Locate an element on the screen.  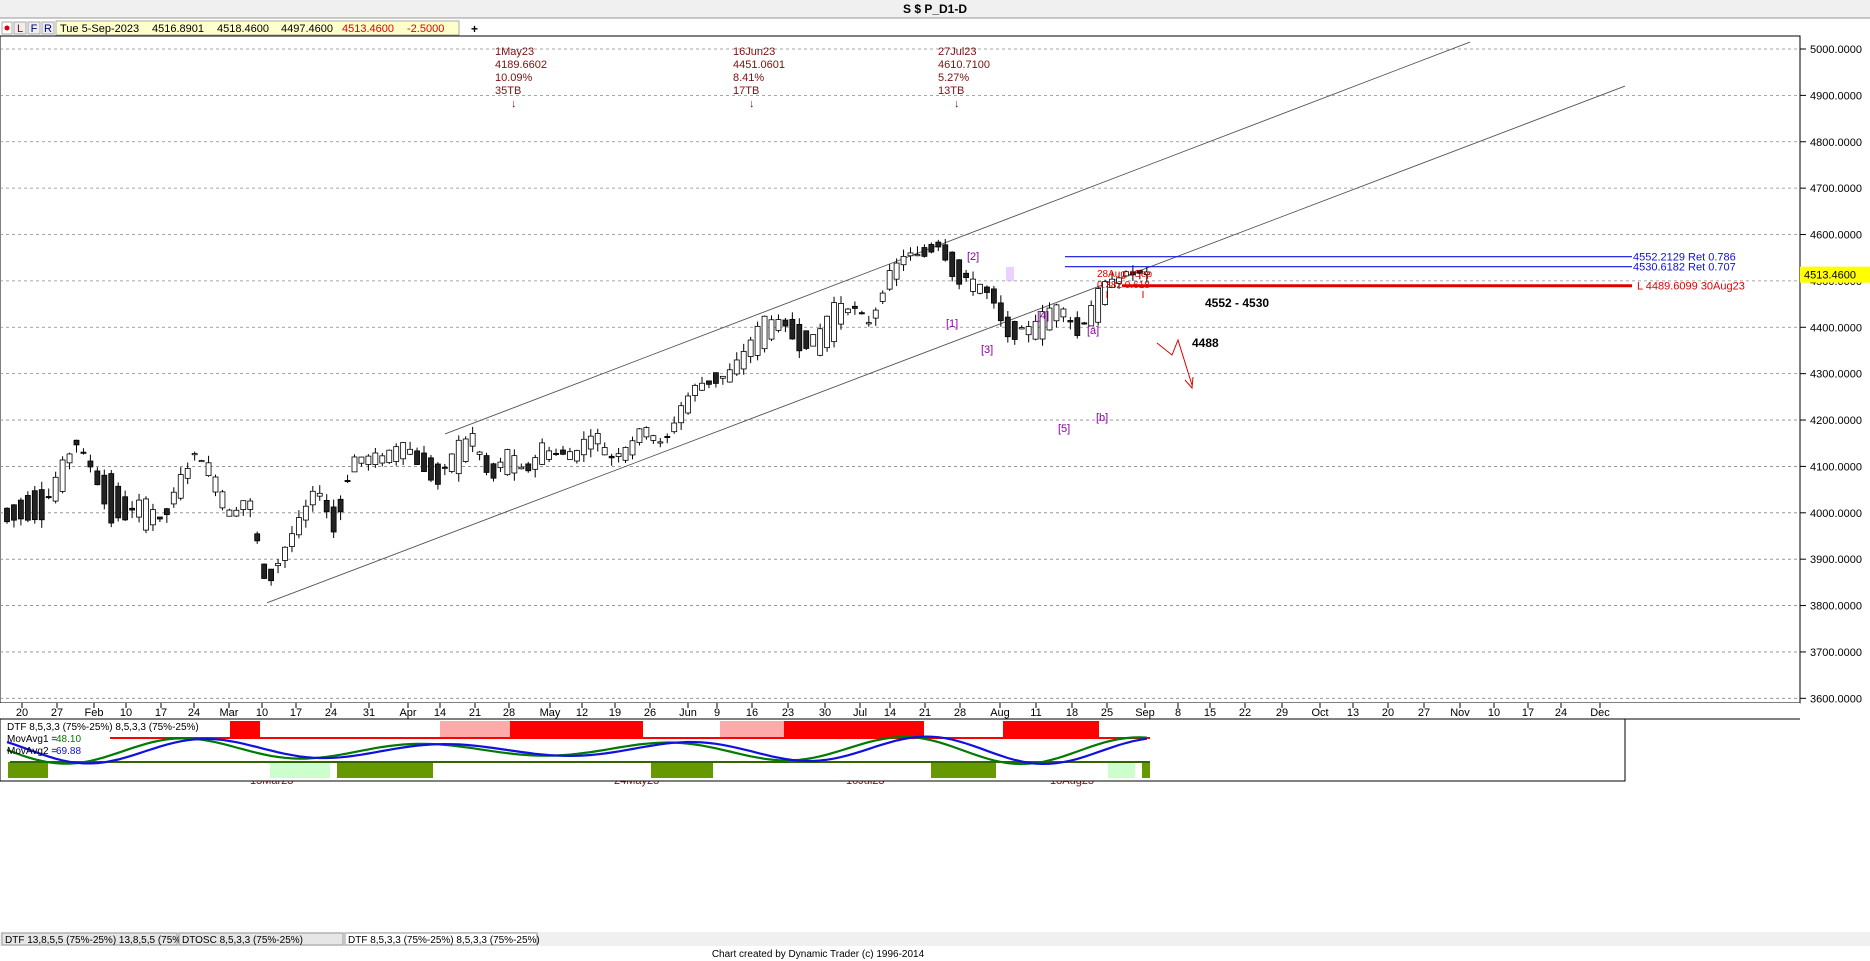
x-tick-label: 24 is located at coordinates (331, 713).